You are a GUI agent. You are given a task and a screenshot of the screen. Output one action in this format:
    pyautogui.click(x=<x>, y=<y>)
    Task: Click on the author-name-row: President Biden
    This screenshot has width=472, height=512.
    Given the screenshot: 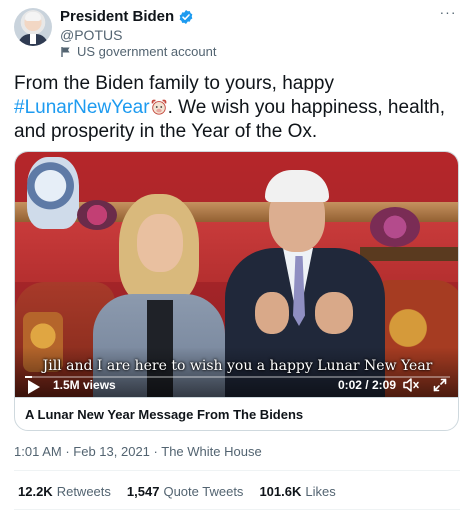 What is the action you would take?
    pyautogui.click(x=127, y=16)
    